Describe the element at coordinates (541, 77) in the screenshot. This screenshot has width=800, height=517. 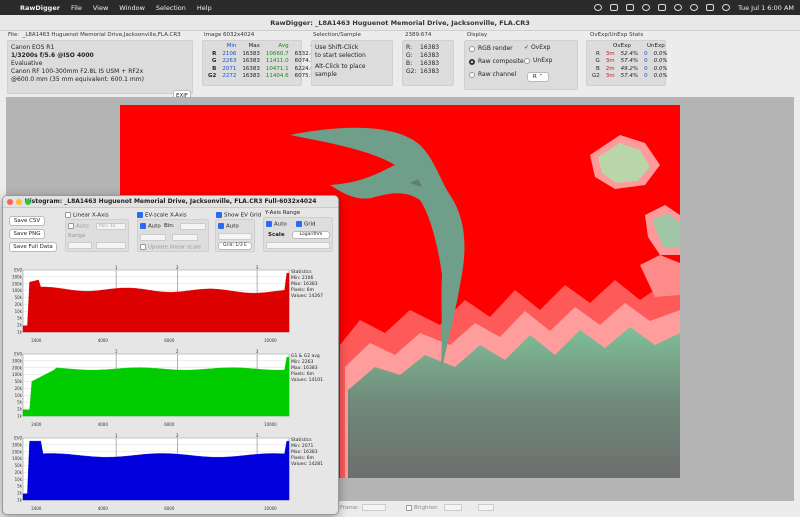
I see `chevron-updown-icon: ⌃` at that location.